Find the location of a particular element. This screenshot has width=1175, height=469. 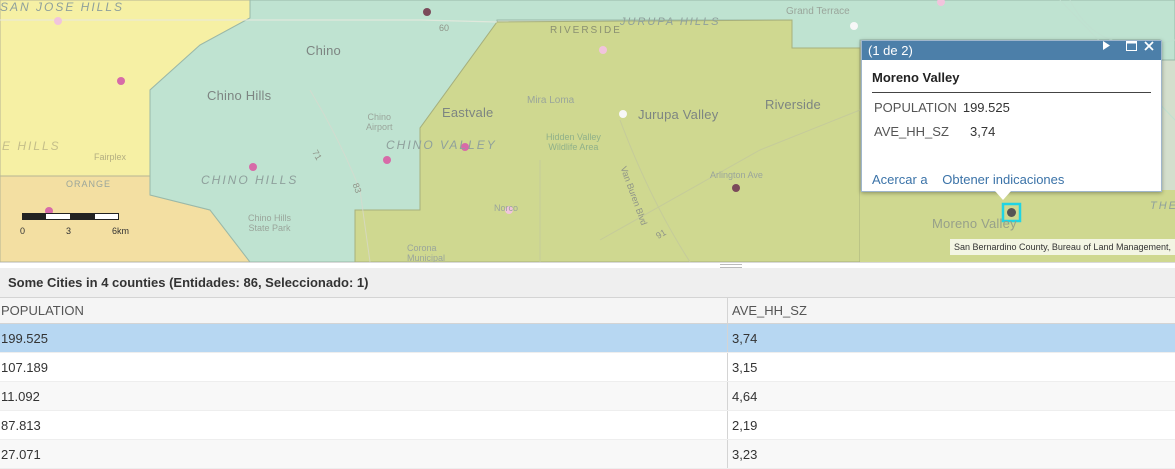

maximize-icon is located at coordinates (1134, 50).